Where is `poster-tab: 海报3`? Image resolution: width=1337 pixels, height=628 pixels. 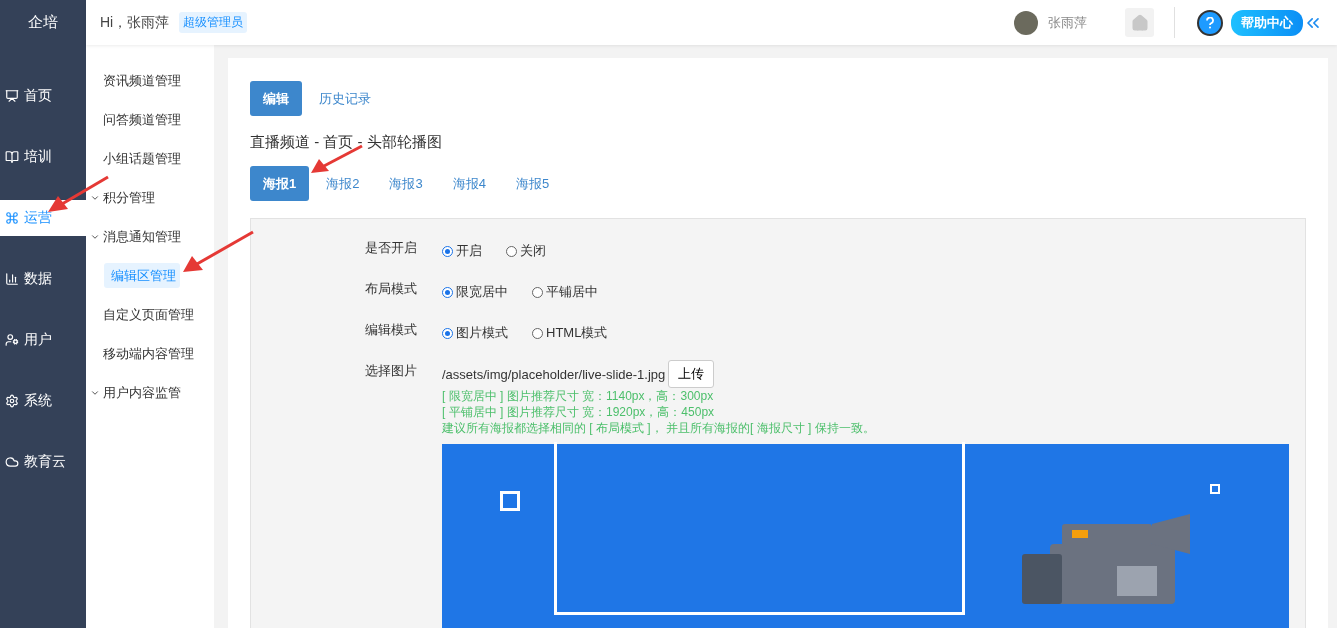 poster-tab: 海报3 is located at coordinates (406, 183).